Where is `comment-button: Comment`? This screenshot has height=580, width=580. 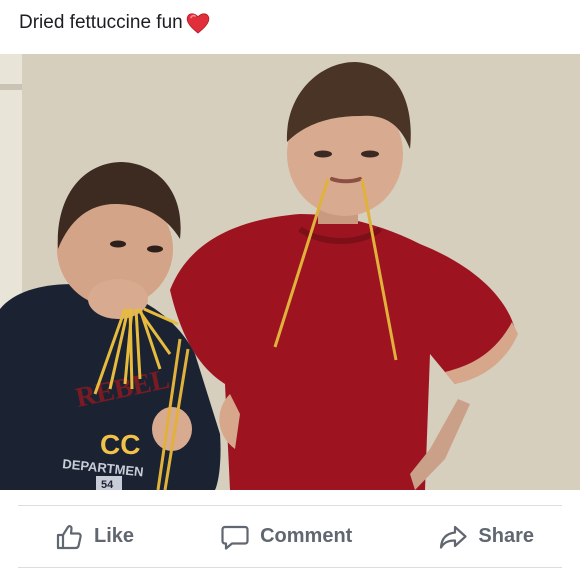
comment-button: Comment is located at coordinates (286, 537).